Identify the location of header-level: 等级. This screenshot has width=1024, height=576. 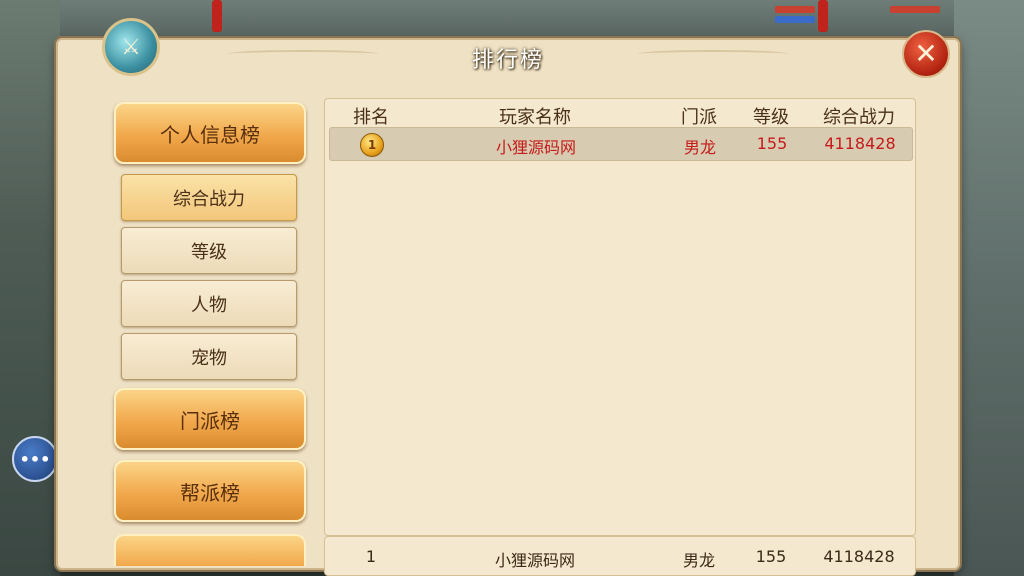
(771, 117).